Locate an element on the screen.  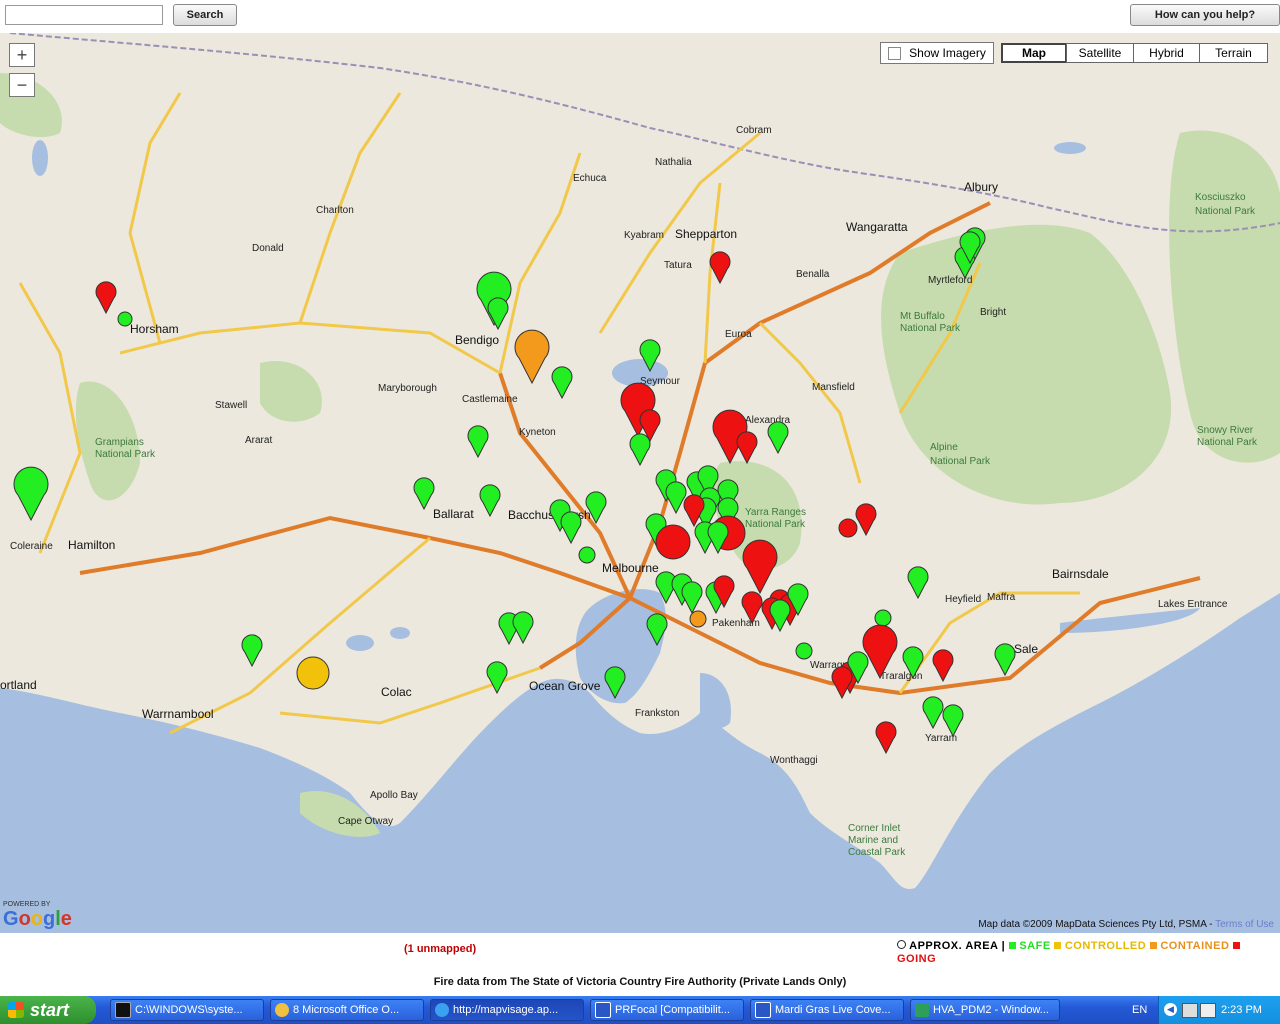
map-type-selector: Map Satellite Hybrid Terrain is located at coordinates (1134, 53).